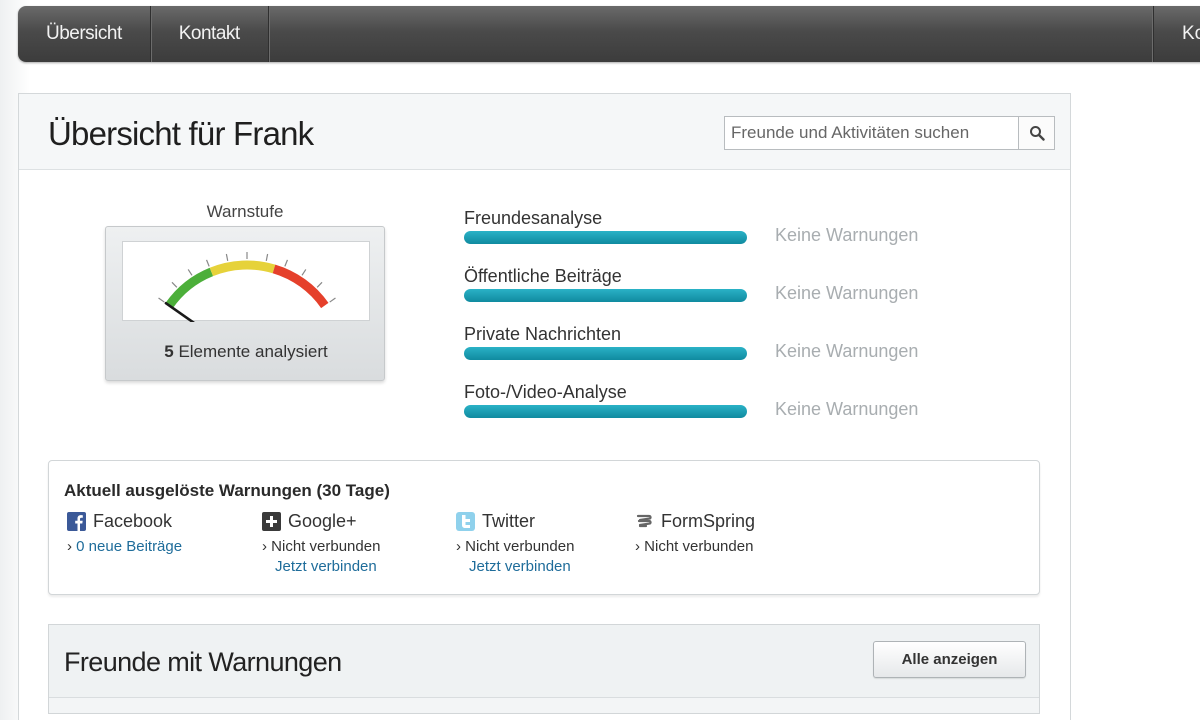  I want to click on warning-gauge: 5 Elemente analysiert, so click(245, 303).